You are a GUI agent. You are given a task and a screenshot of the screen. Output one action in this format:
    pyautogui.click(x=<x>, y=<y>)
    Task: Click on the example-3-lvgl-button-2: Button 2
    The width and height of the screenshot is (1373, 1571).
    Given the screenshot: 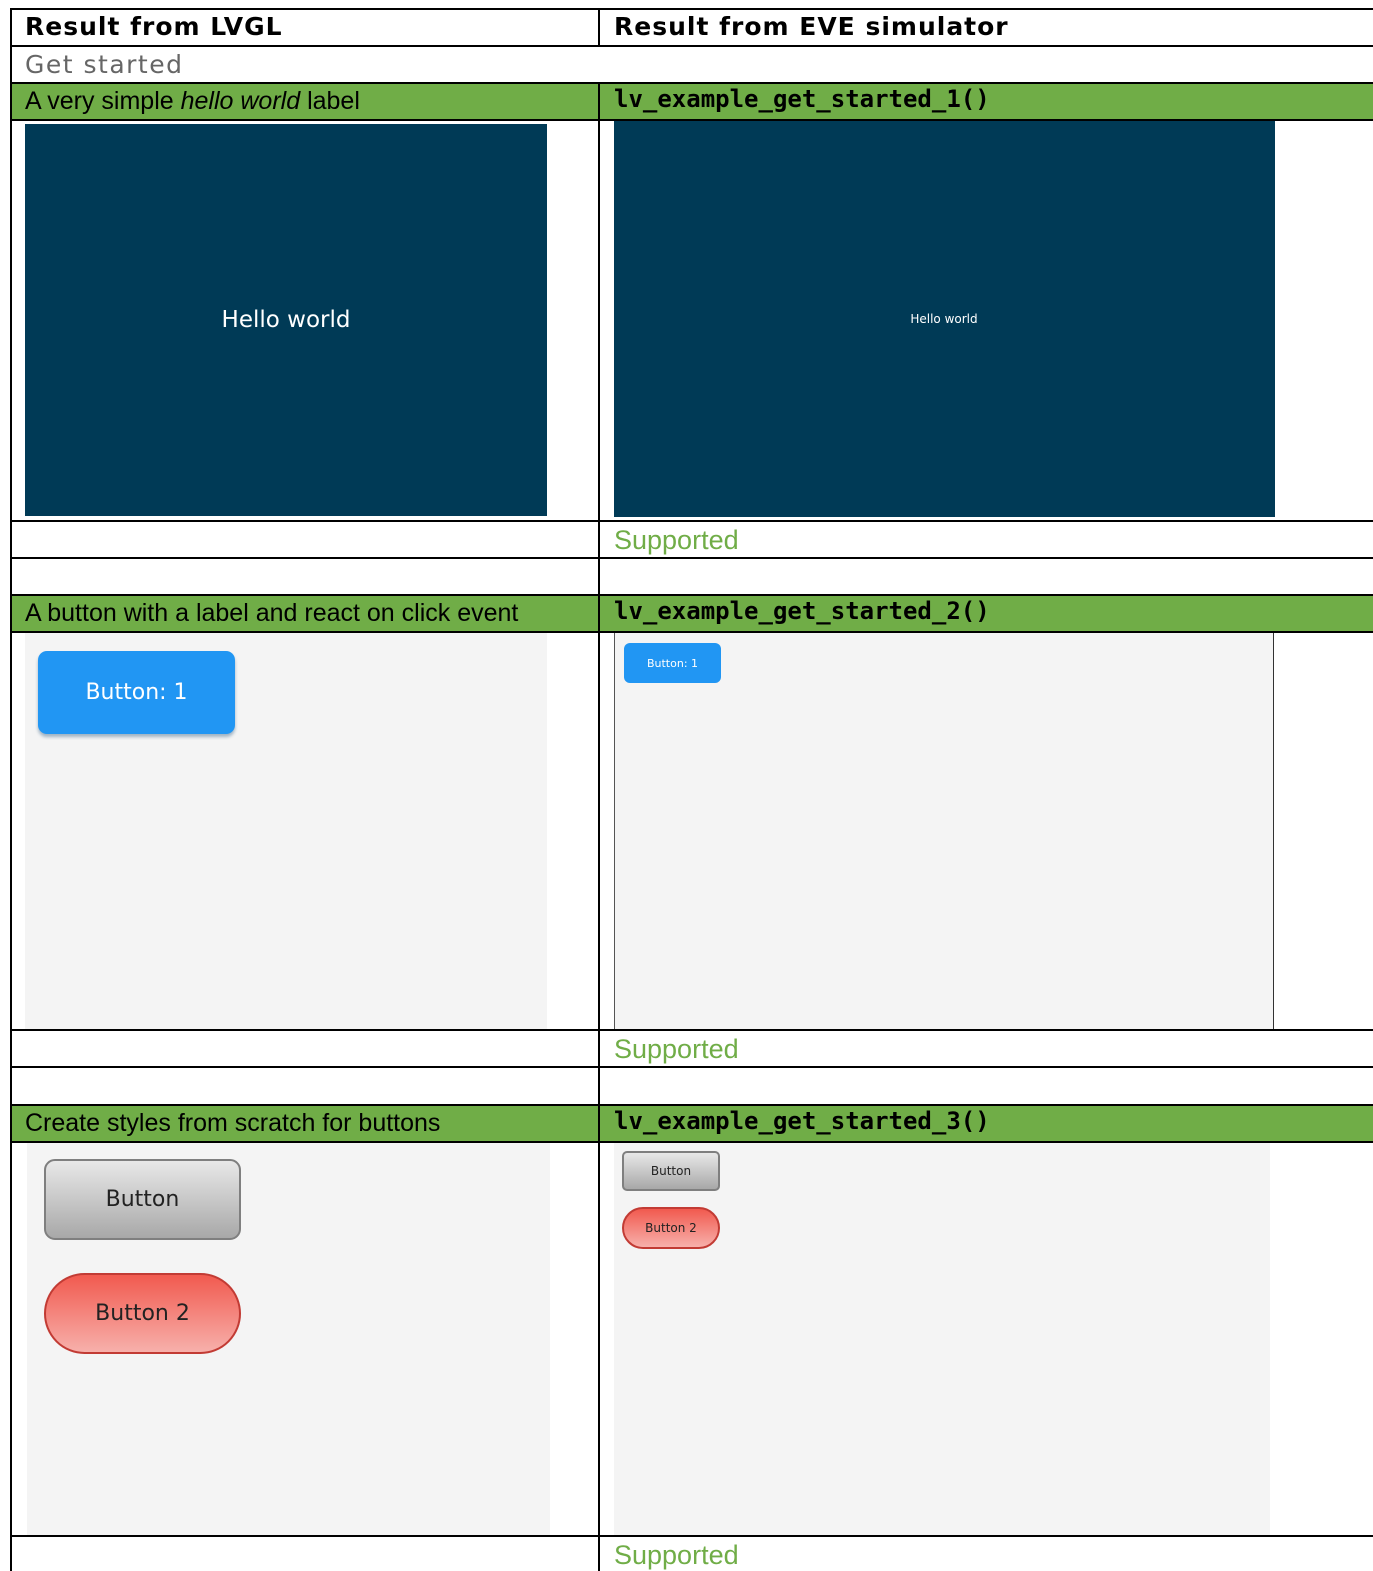 What is the action you would take?
    pyautogui.click(x=142, y=1313)
    